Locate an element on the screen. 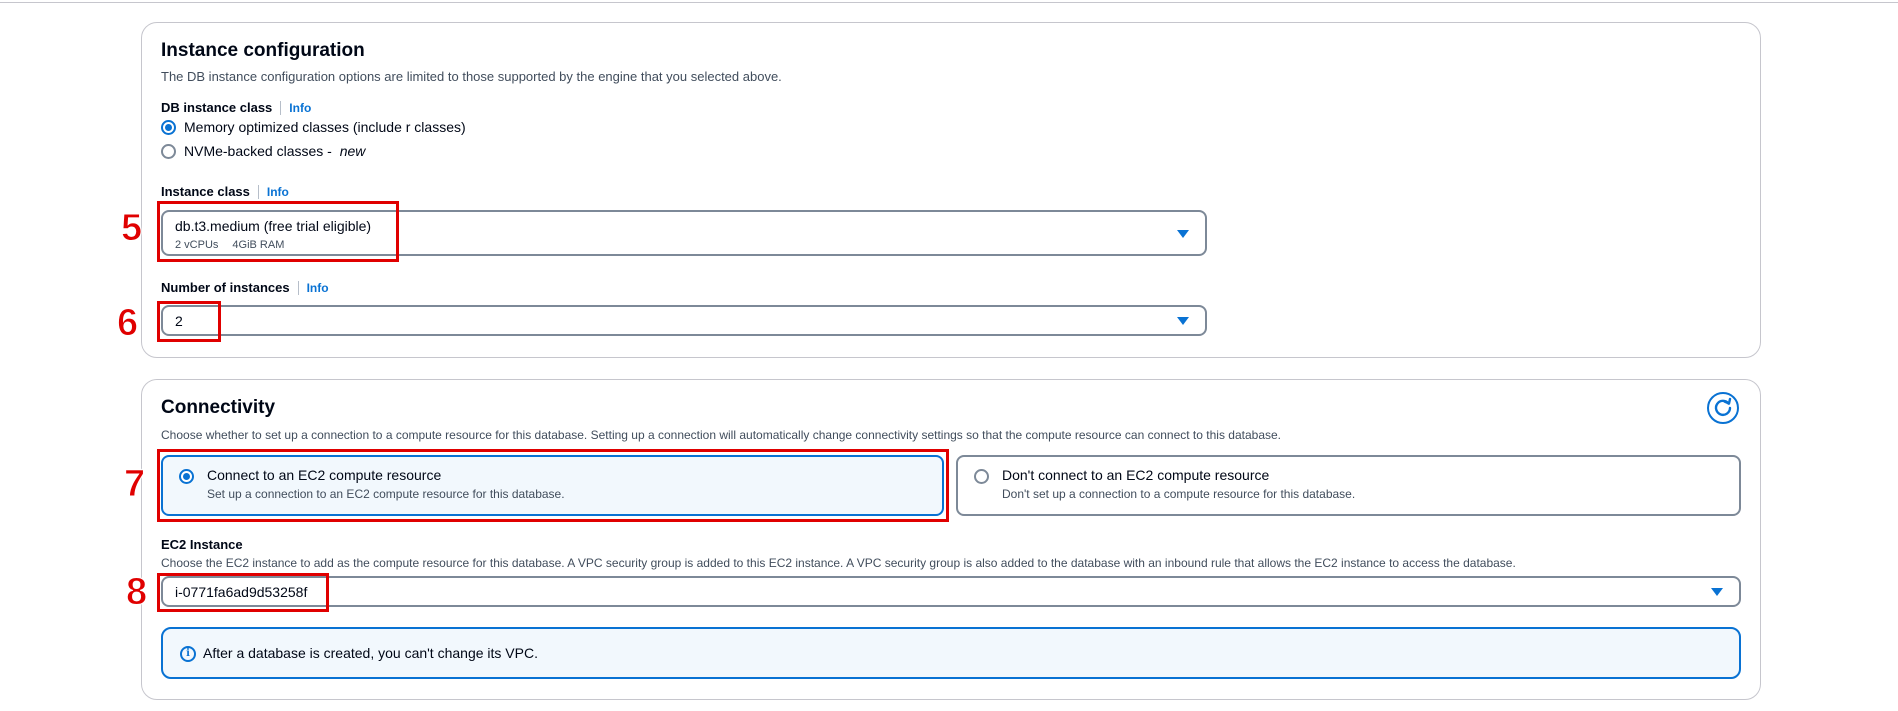 This screenshot has width=1898, height=711. connectivity-title: Connectivity is located at coordinates (218, 407).